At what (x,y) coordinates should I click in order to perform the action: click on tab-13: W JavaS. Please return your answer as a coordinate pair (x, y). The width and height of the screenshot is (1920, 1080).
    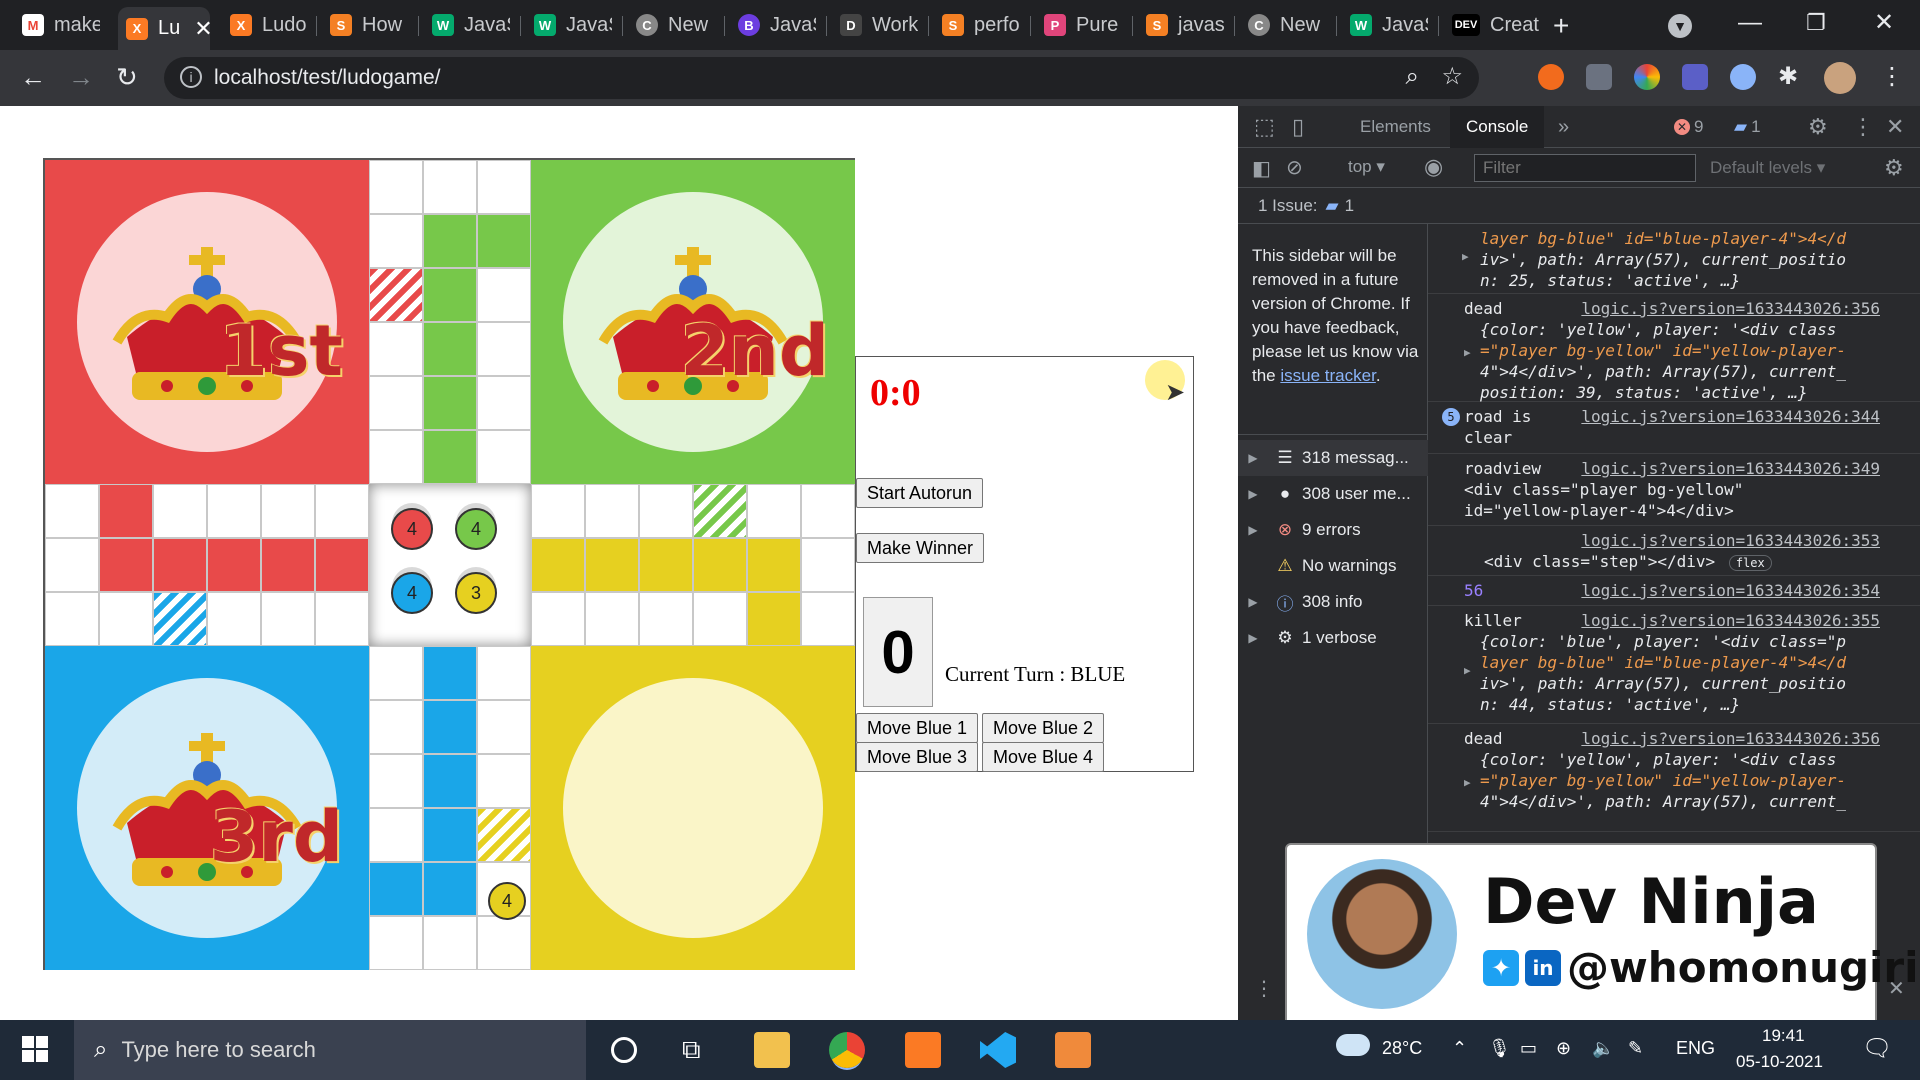
    Looking at the image, I should click on (1385, 25).